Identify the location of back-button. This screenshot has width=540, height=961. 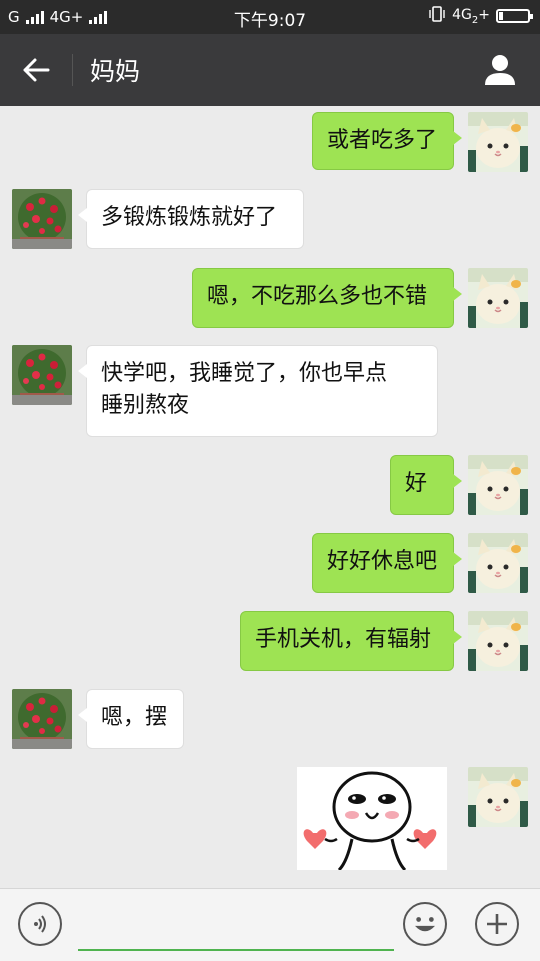
(36, 70).